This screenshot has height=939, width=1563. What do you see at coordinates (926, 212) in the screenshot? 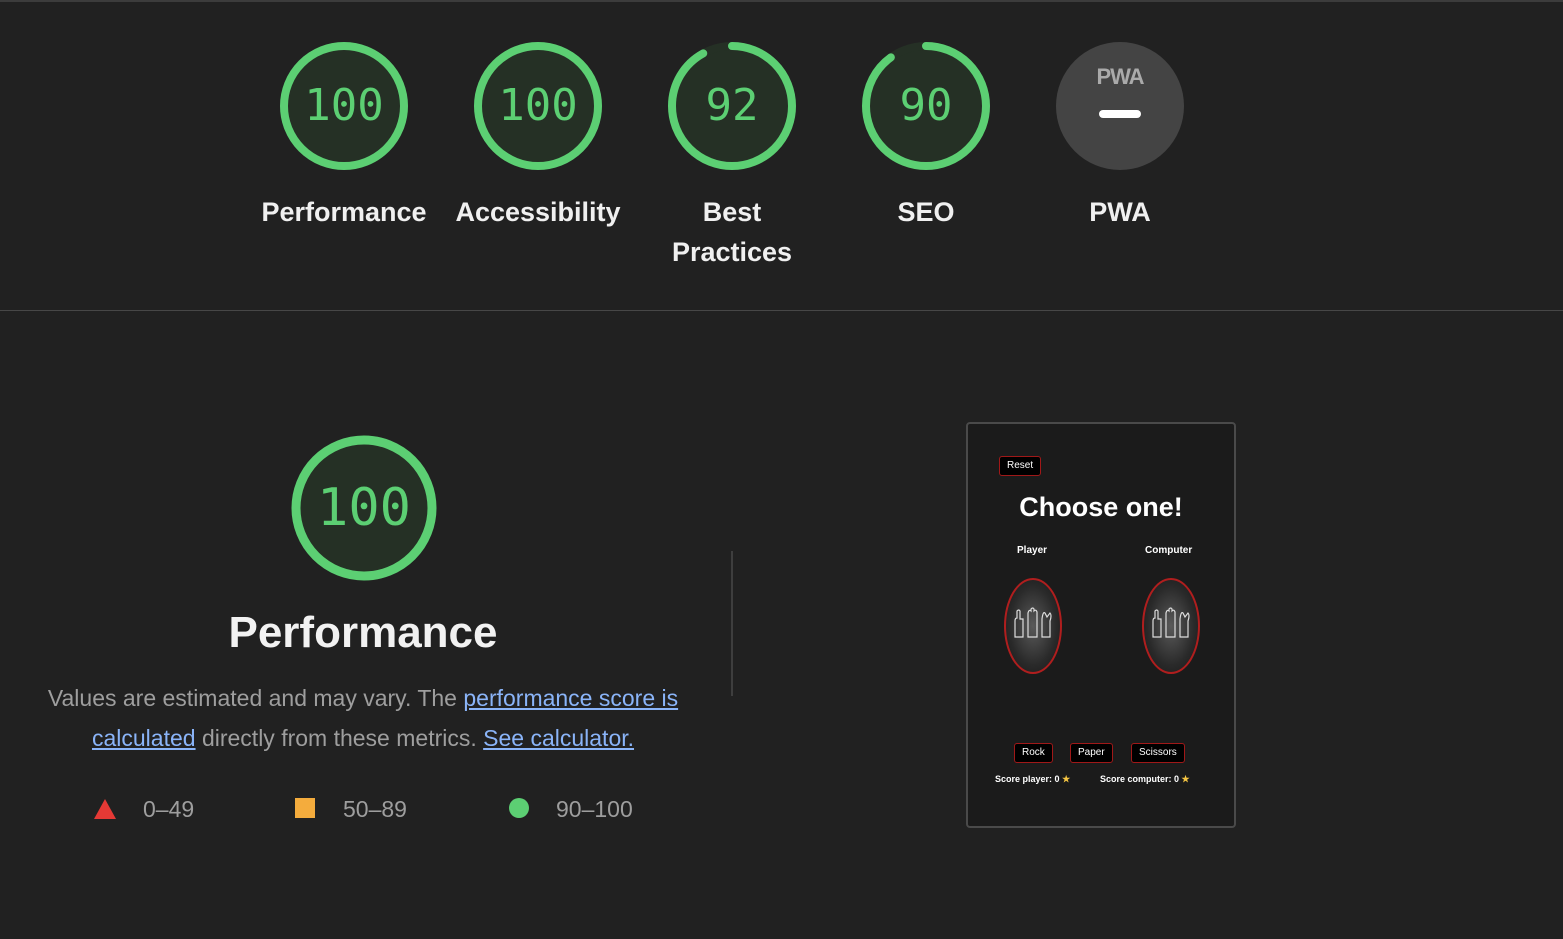
I see `gauge-label: SEO` at bounding box center [926, 212].